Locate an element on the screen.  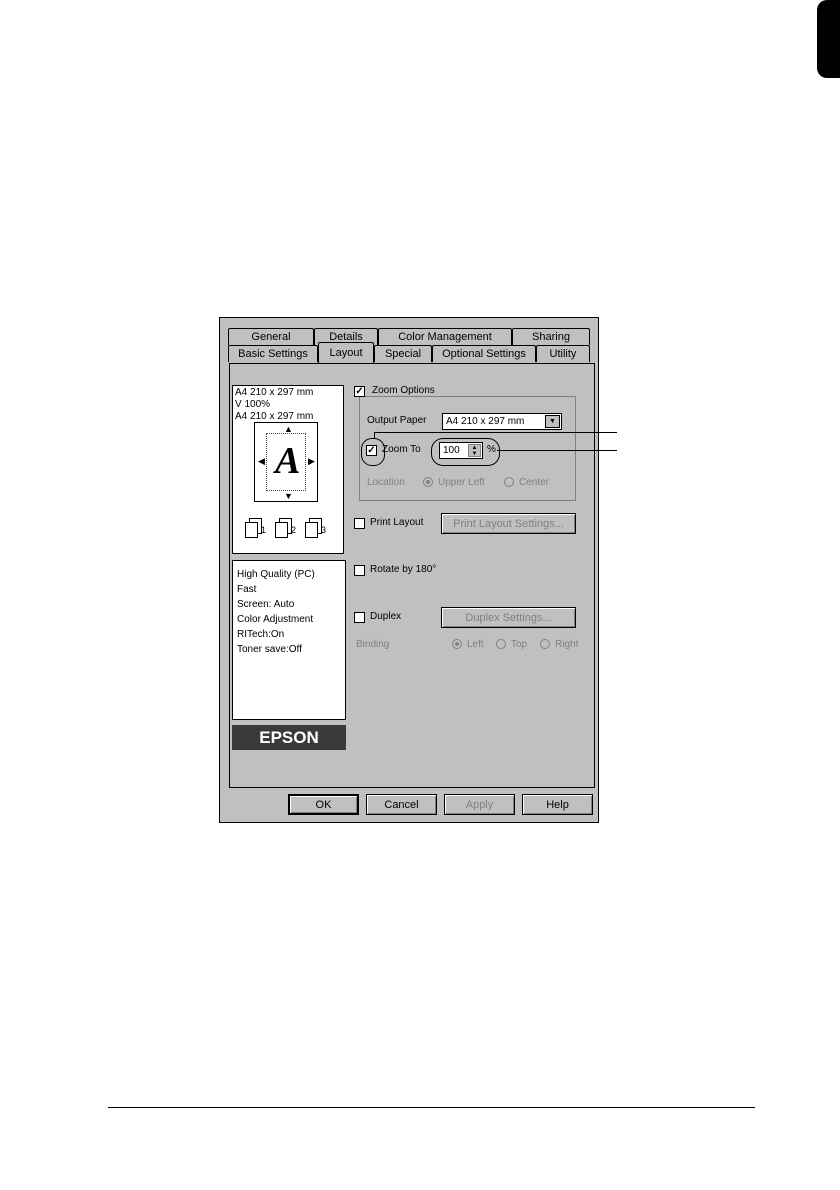
stack-number: 2 is located at coordinates (294, 530).